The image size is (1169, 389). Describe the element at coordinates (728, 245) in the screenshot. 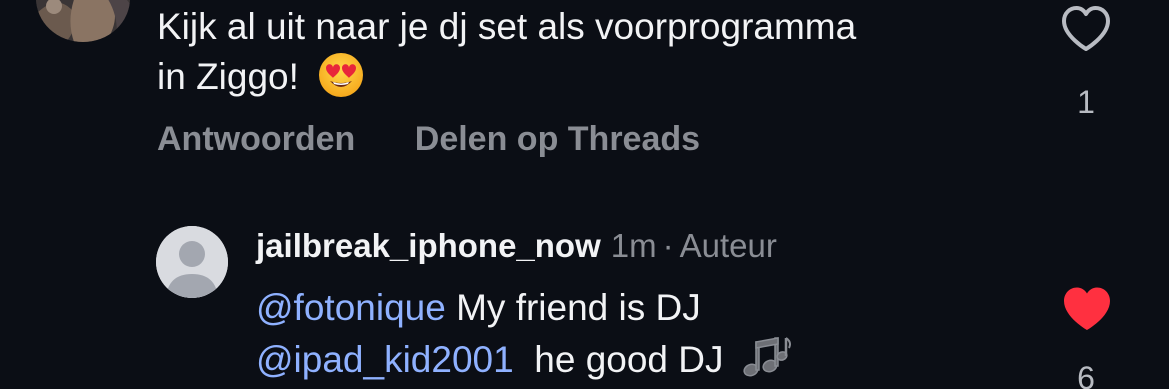

I see `author-badge: Auteur` at that location.